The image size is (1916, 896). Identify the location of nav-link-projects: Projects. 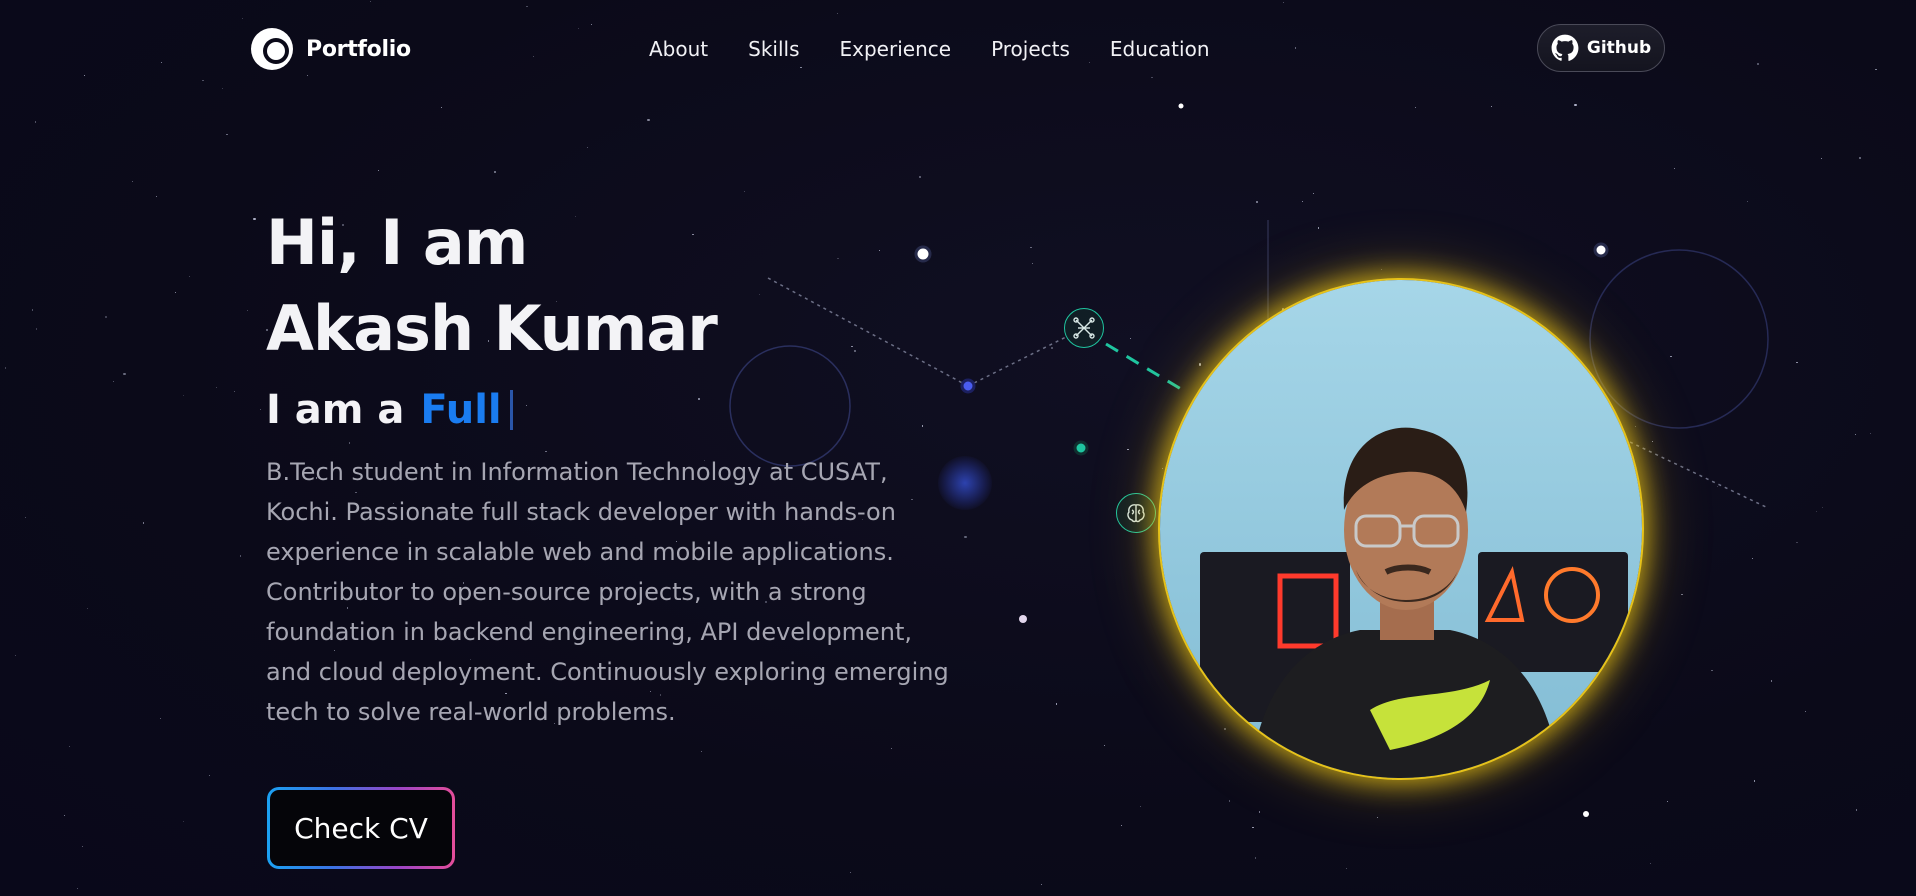
(1030, 49).